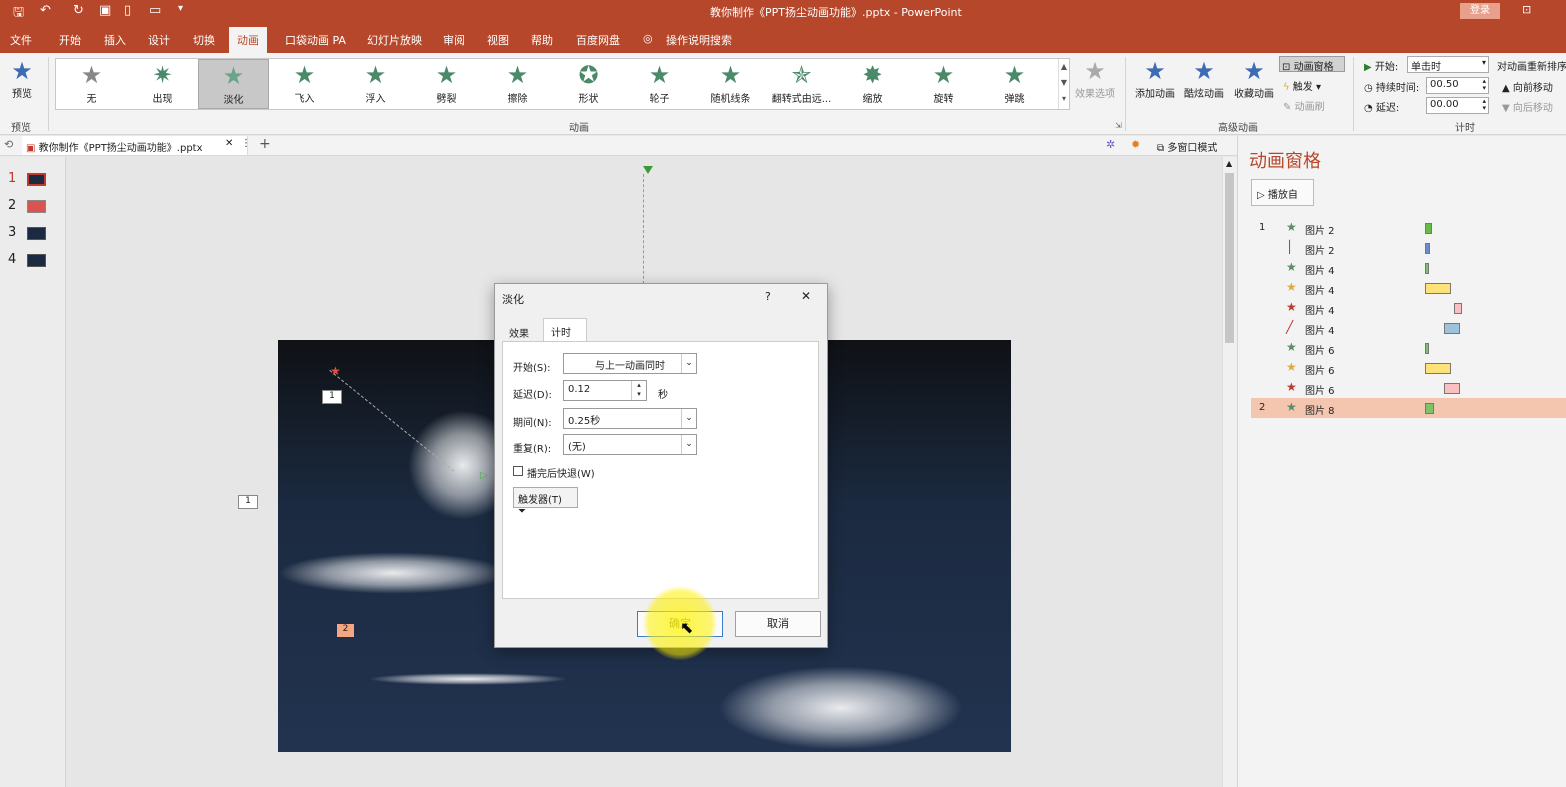 This screenshot has width=1566, height=787. What do you see at coordinates (1110, 144) in the screenshot?
I see `bug-icon: ✲` at bounding box center [1110, 144].